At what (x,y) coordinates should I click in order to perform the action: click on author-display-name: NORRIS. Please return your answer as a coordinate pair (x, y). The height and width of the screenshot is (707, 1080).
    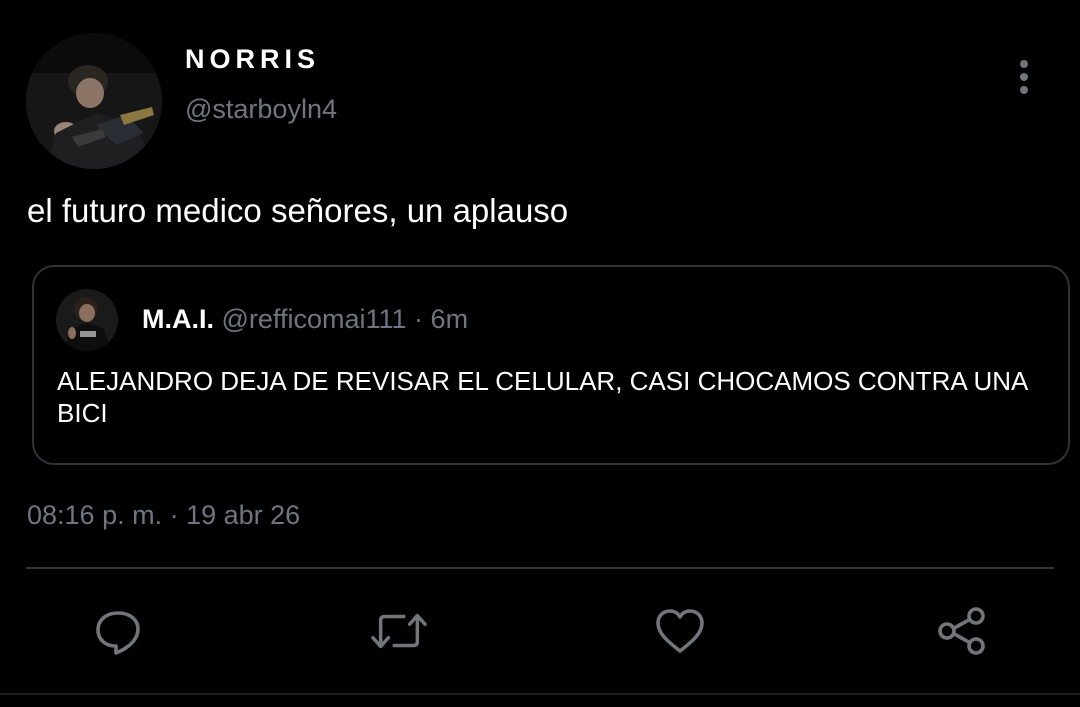
    Looking at the image, I should click on (252, 59).